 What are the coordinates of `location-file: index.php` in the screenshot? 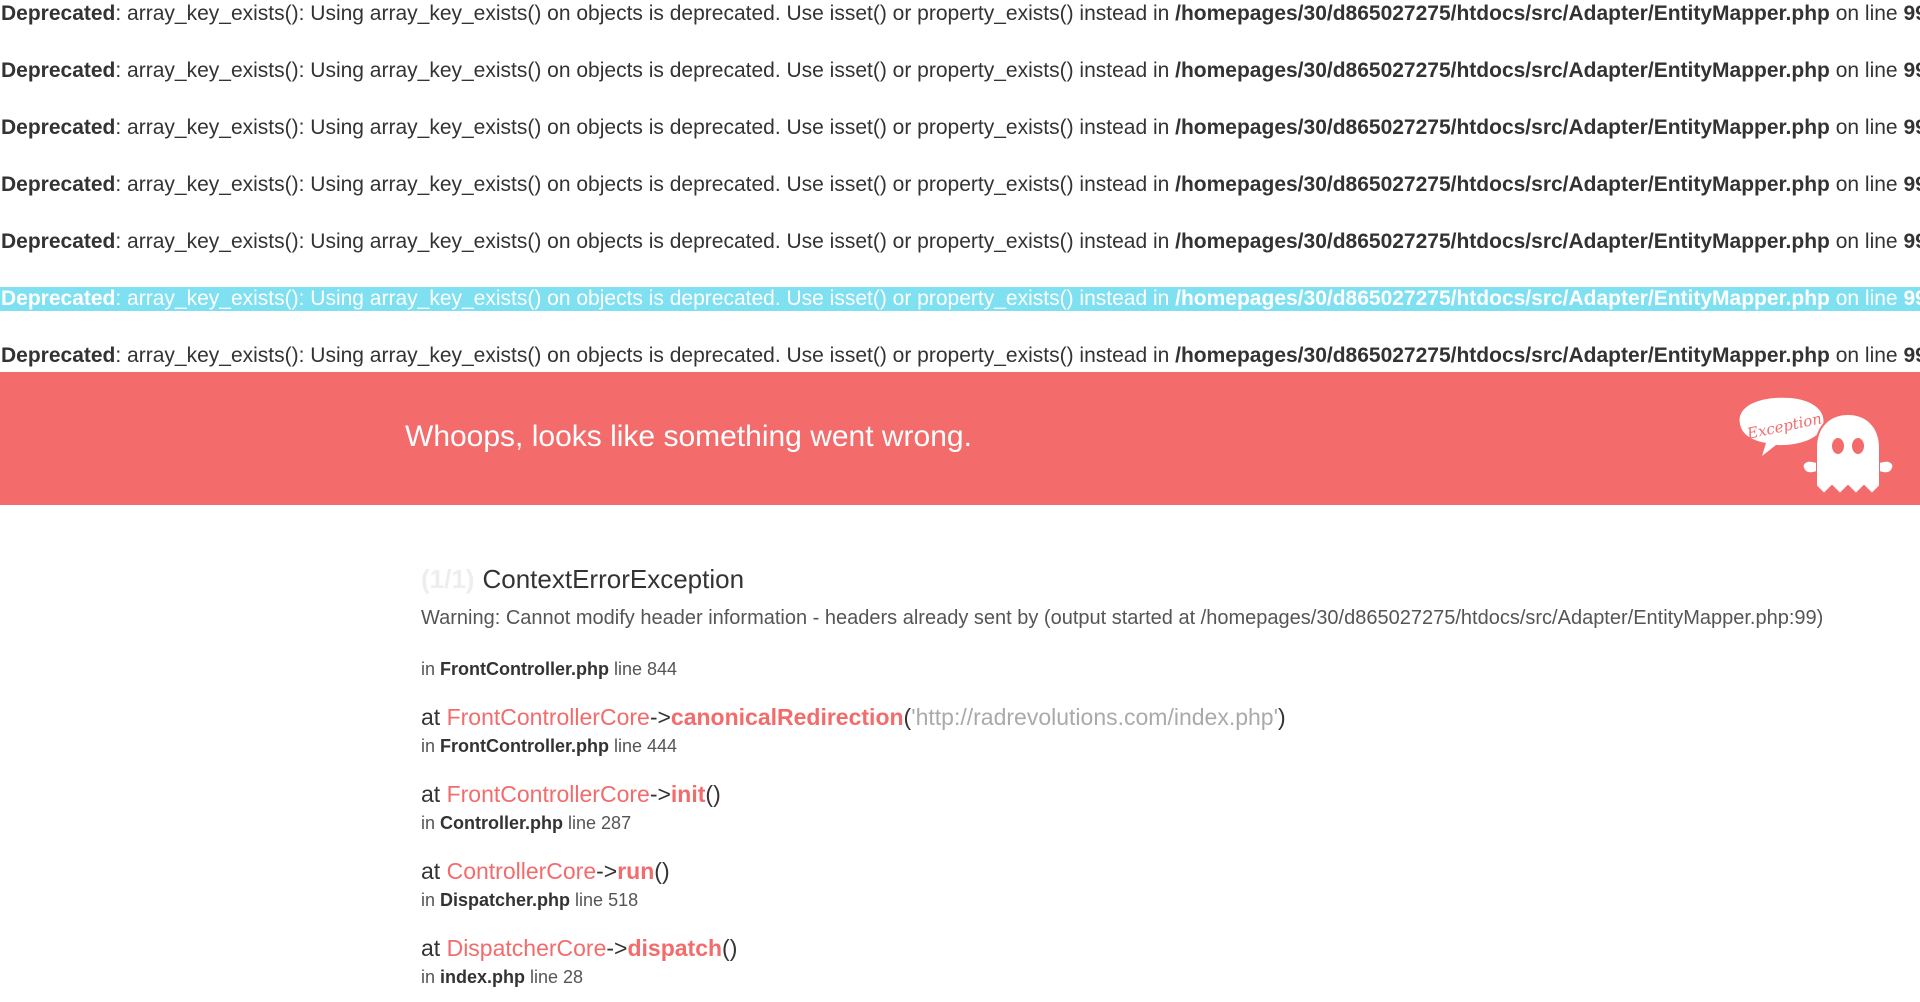 It's located at (483, 977).